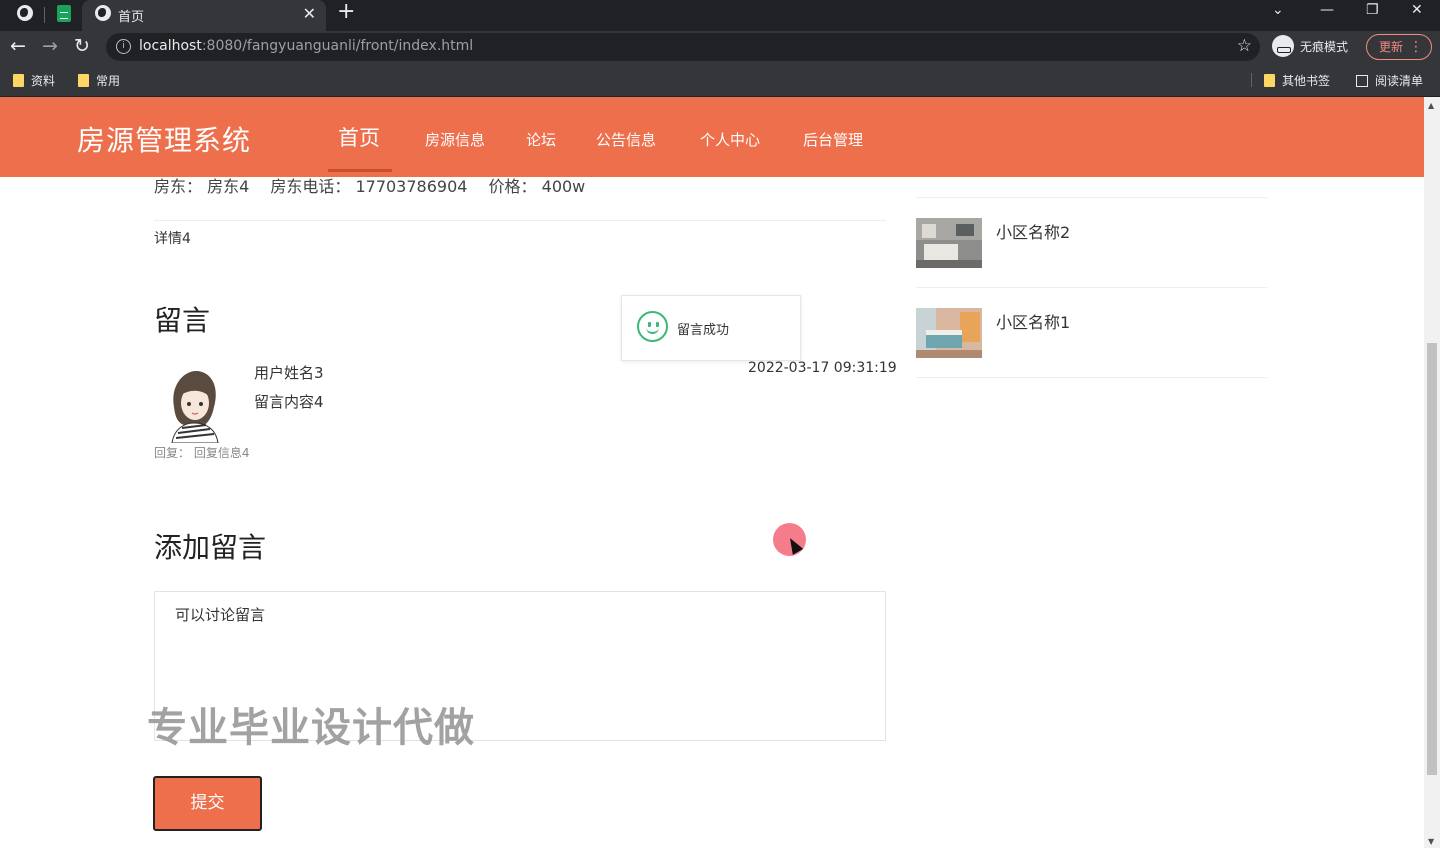 Image resolution: width=1440 pixels, height=848 pixels. What do you see at coordinates (1033, 231) in the screenshot?
I see `sidebar-item-name: 小区名称2` at bounding box center [1033, 231].